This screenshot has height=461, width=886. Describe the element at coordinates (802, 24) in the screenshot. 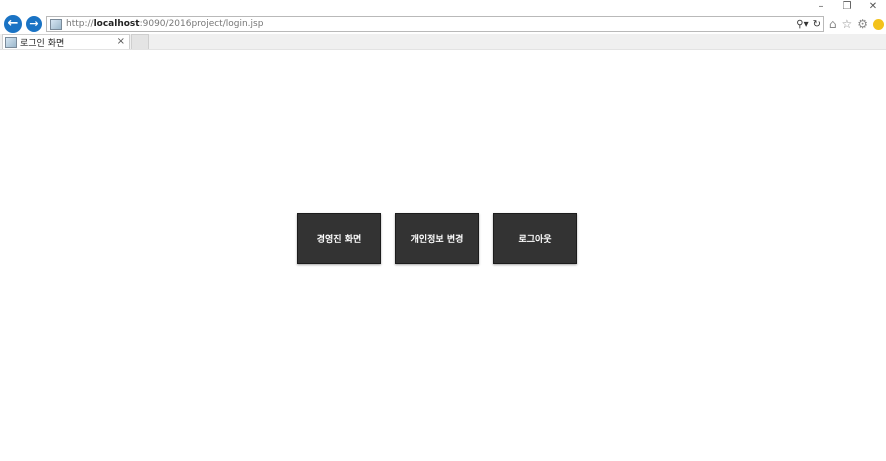

I see `search-icon: ⚲▾` at that location.